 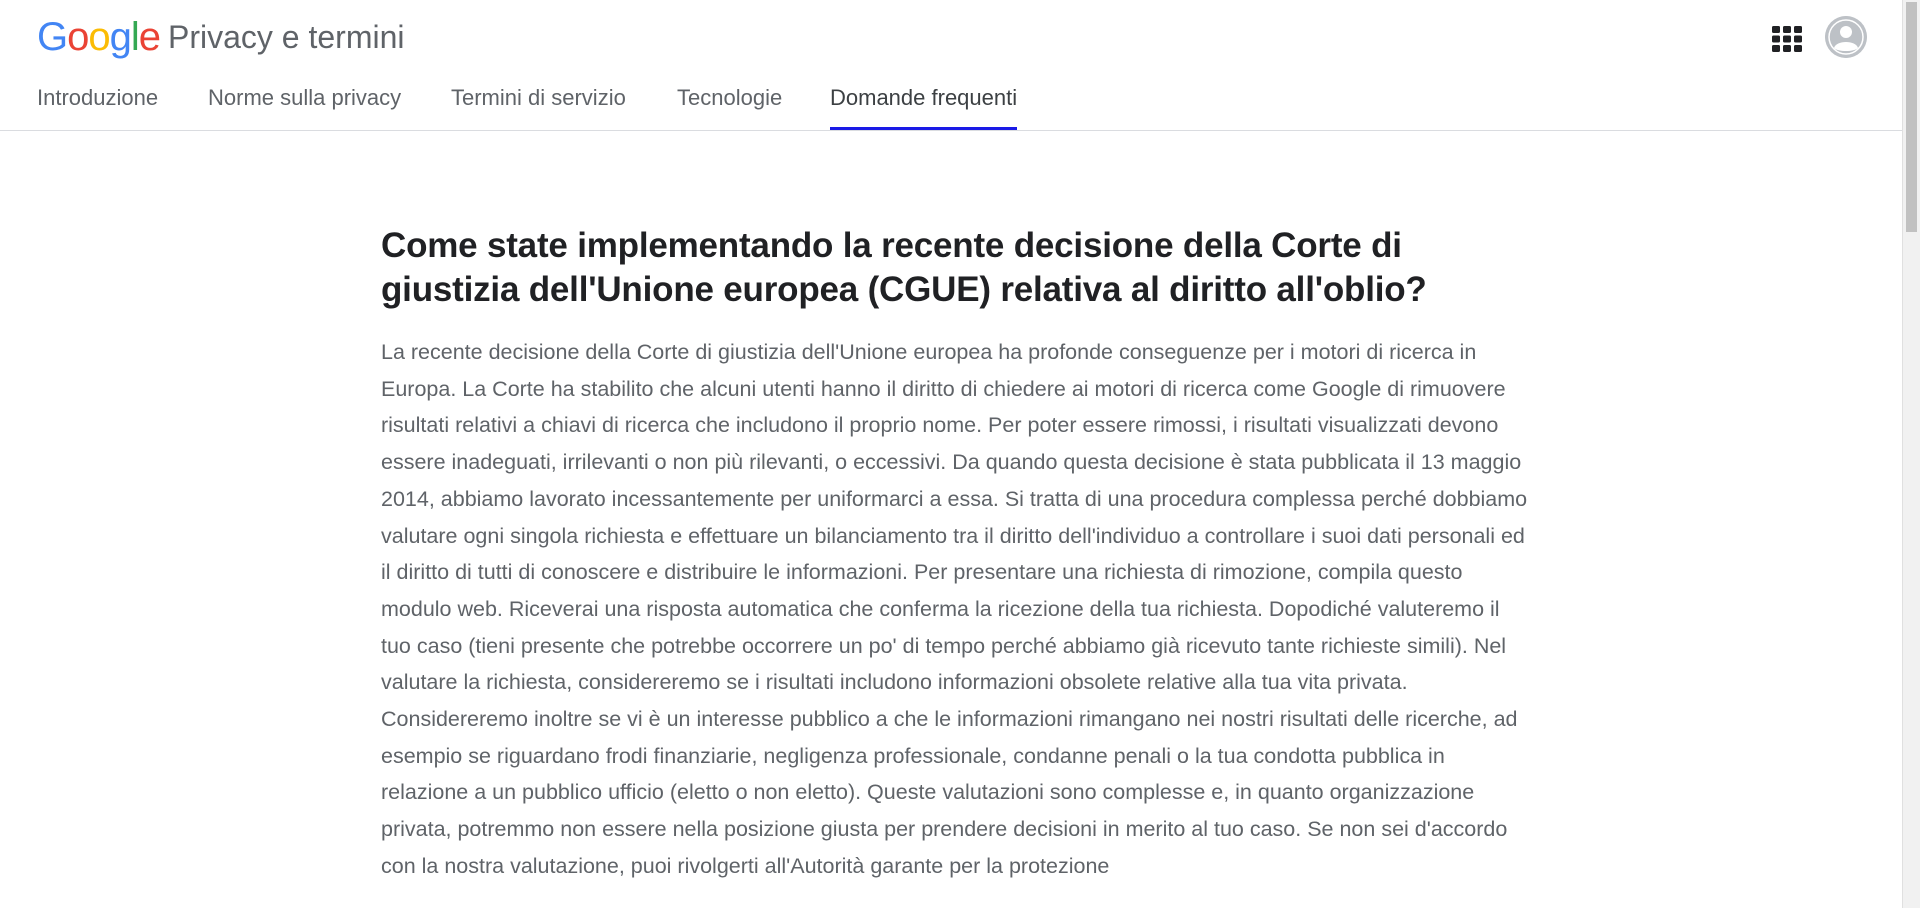 What do you see at coordinates (924, 128) in the screenshot?
I see `active-tab-indicator` at bounding box center [924, 128].